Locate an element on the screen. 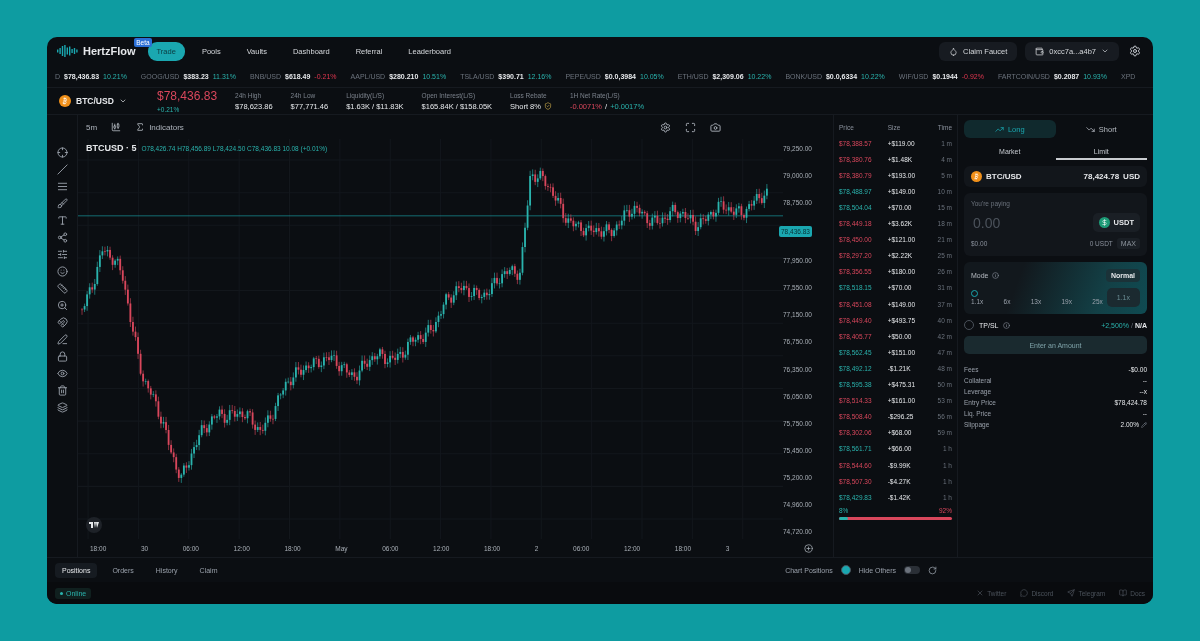 The width and height of the screenshot is (1200, 641). pair-selector: BTC/USD is located at coordinates (99, 101).